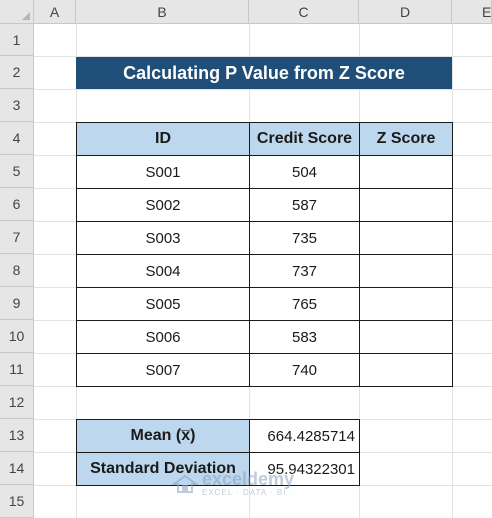 The height and width of the screenshot is (518, 492). What do you see at coordinates (405, 12) in the screenshot?
I see `column-header-d: D` at bounding box center [405, 12].